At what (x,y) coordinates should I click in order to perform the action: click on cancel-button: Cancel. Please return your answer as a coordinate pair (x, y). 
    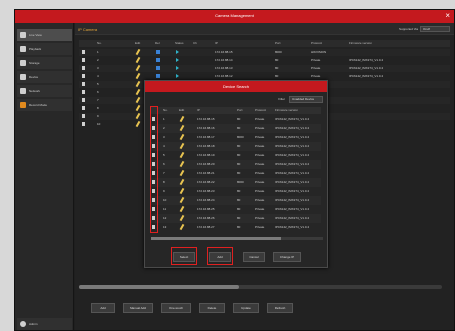
    Looking at the image, I should click on (254, 257).